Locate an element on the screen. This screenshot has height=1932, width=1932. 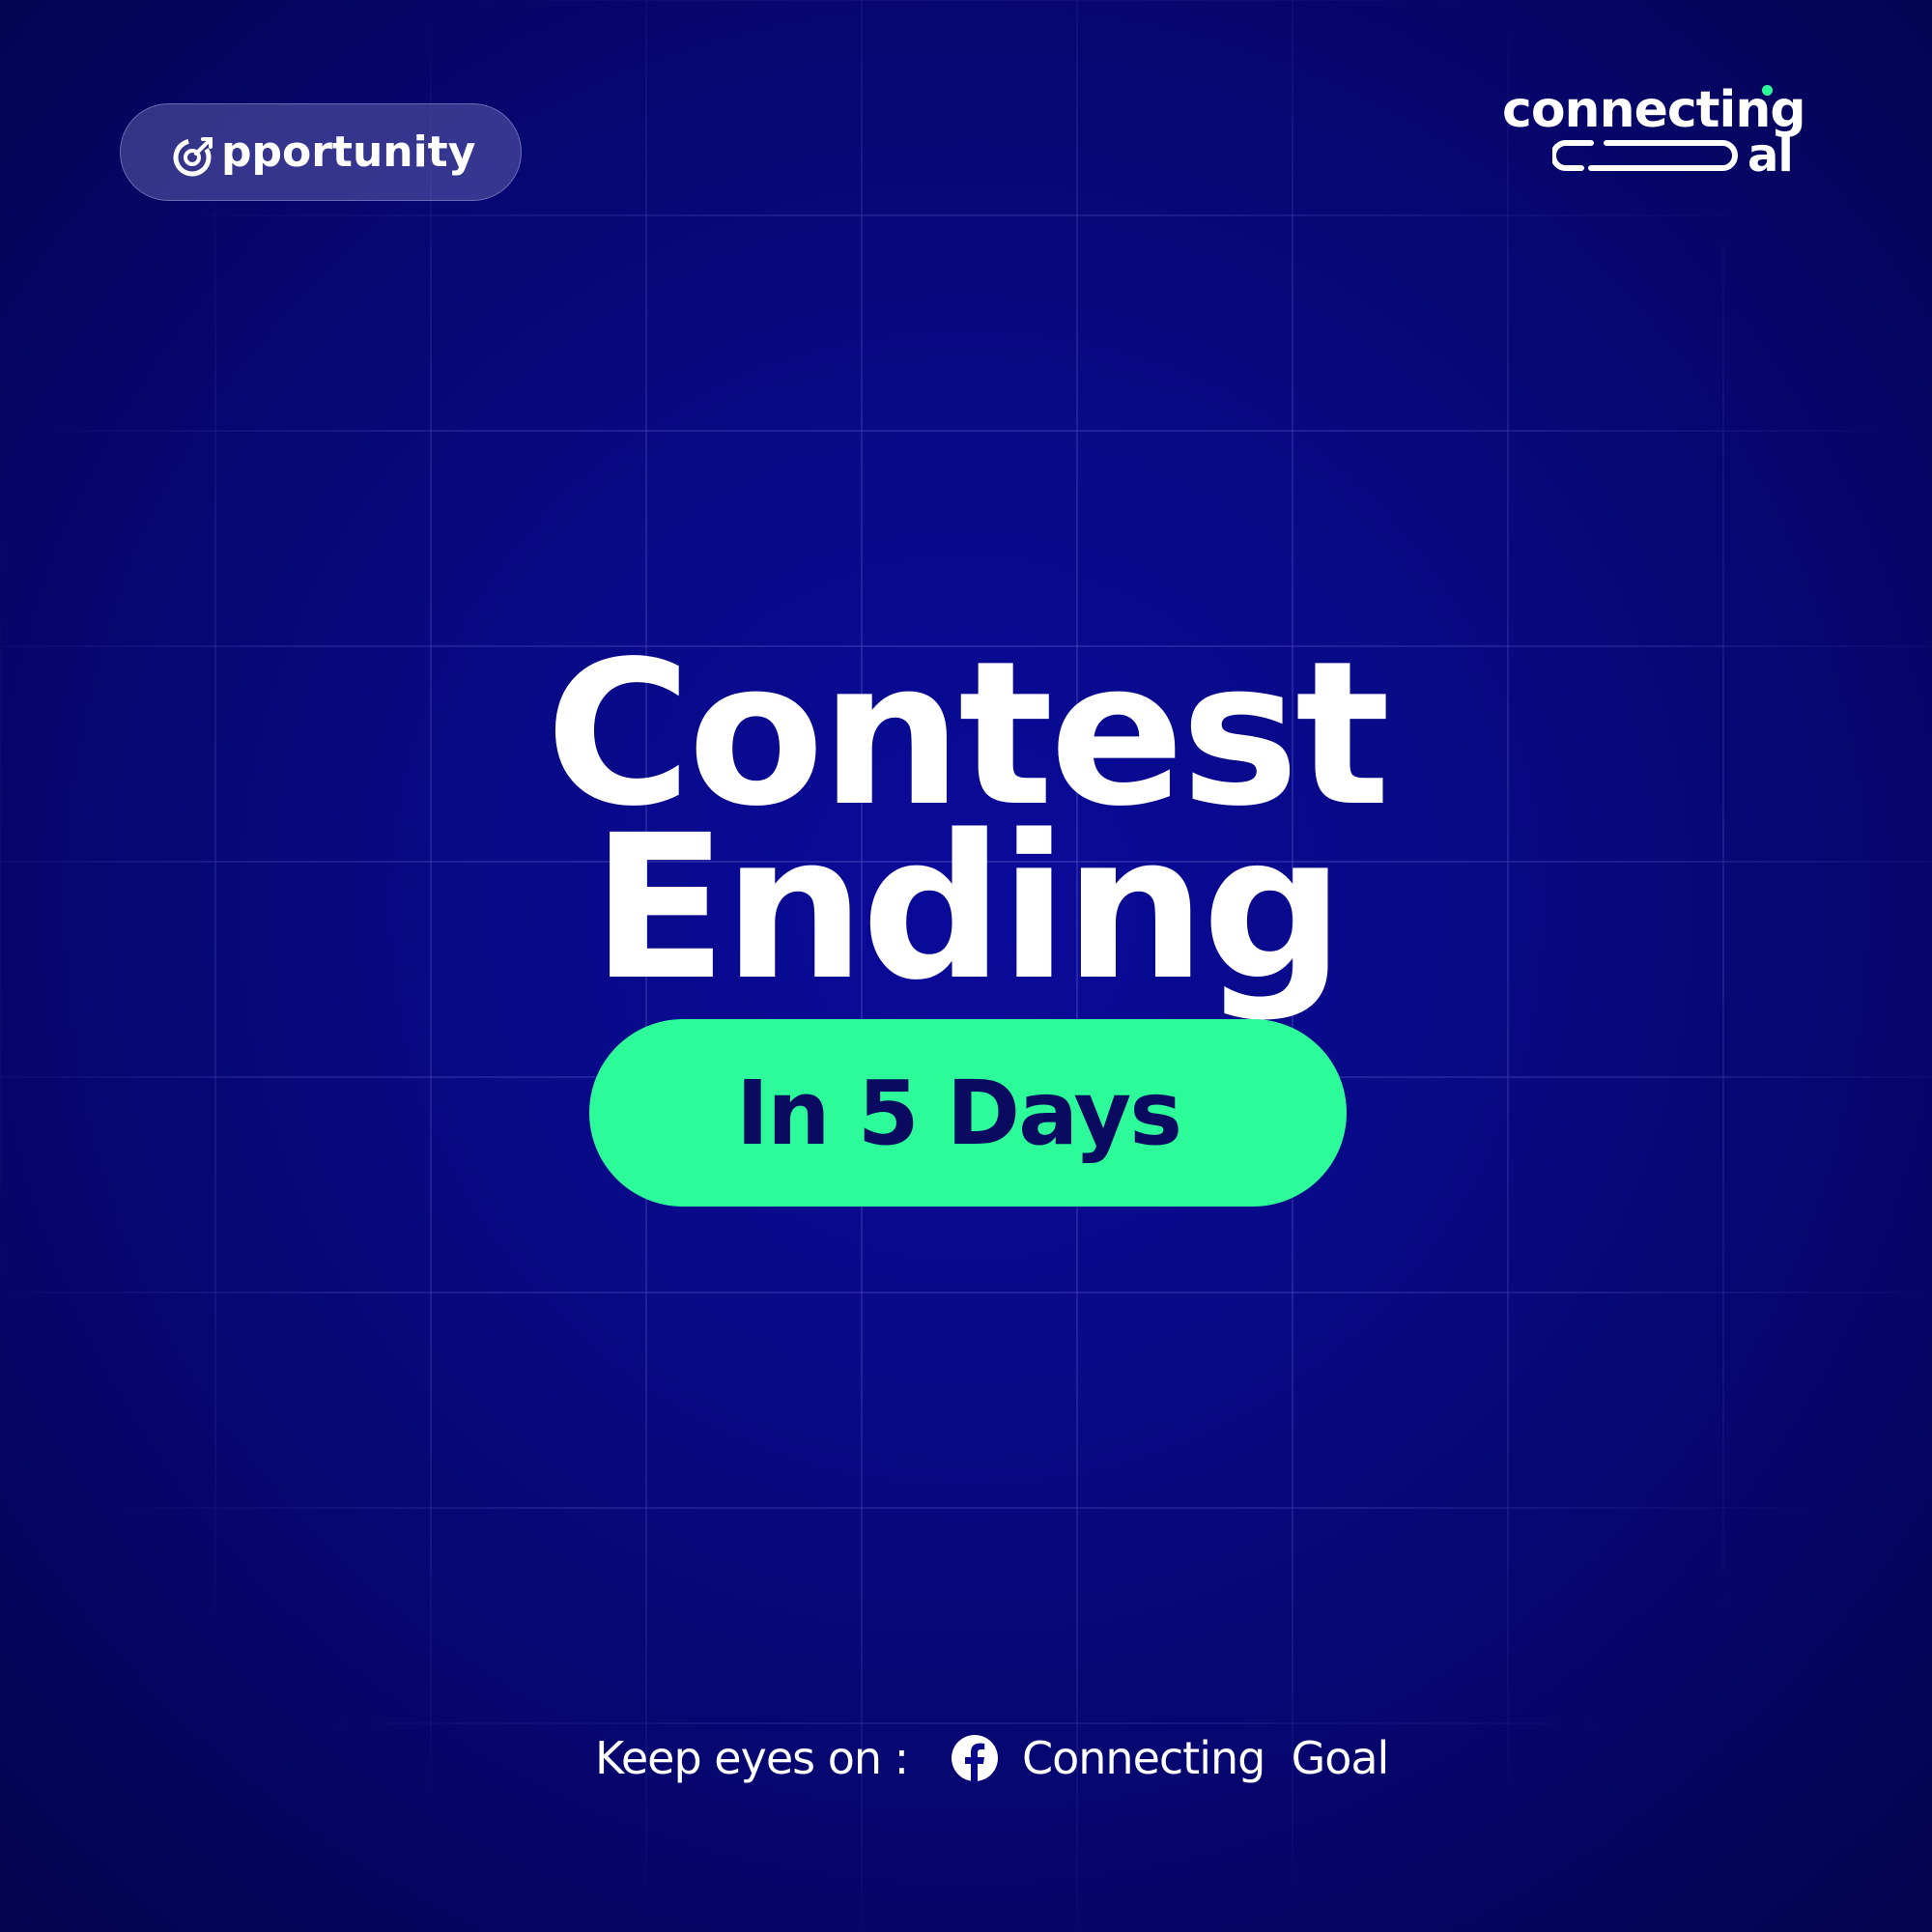
countdown-badge: In 5 Days is located at coordinates (968, 1113).